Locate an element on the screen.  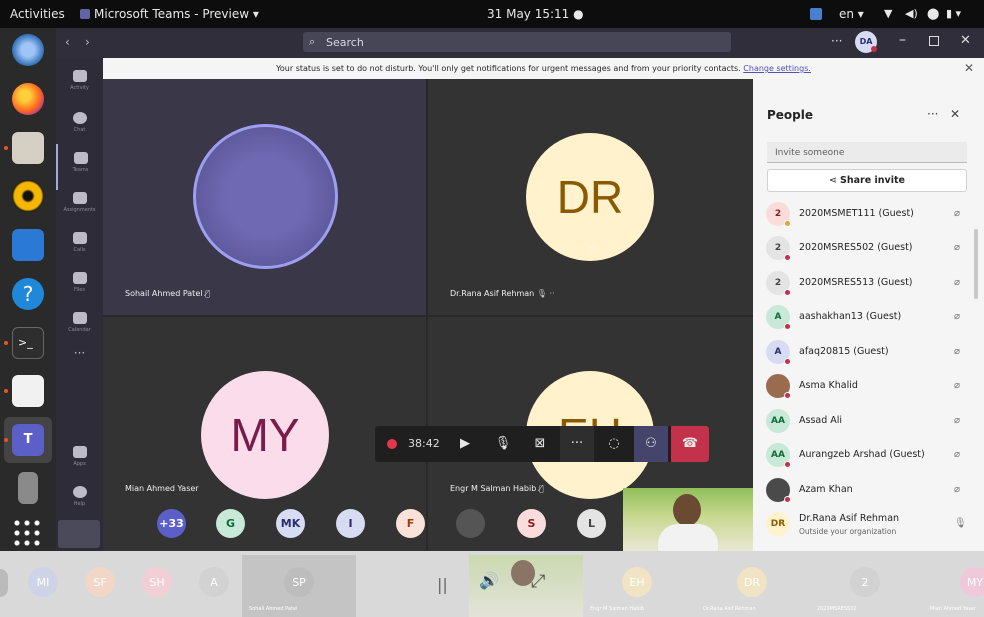
show-applications-icon is located at coordinates (28, 534).